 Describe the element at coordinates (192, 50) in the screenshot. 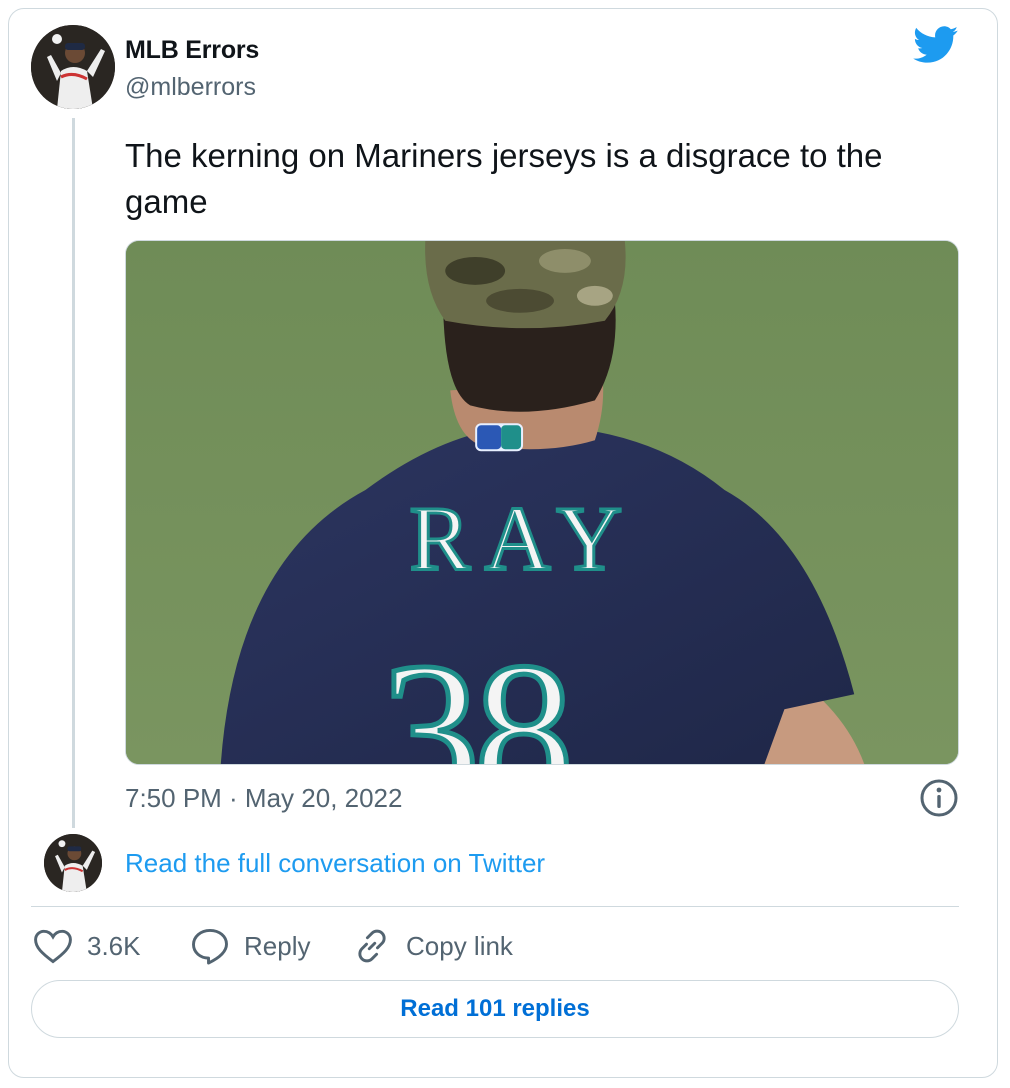

I see `author-name: MLB Errors` at that location.